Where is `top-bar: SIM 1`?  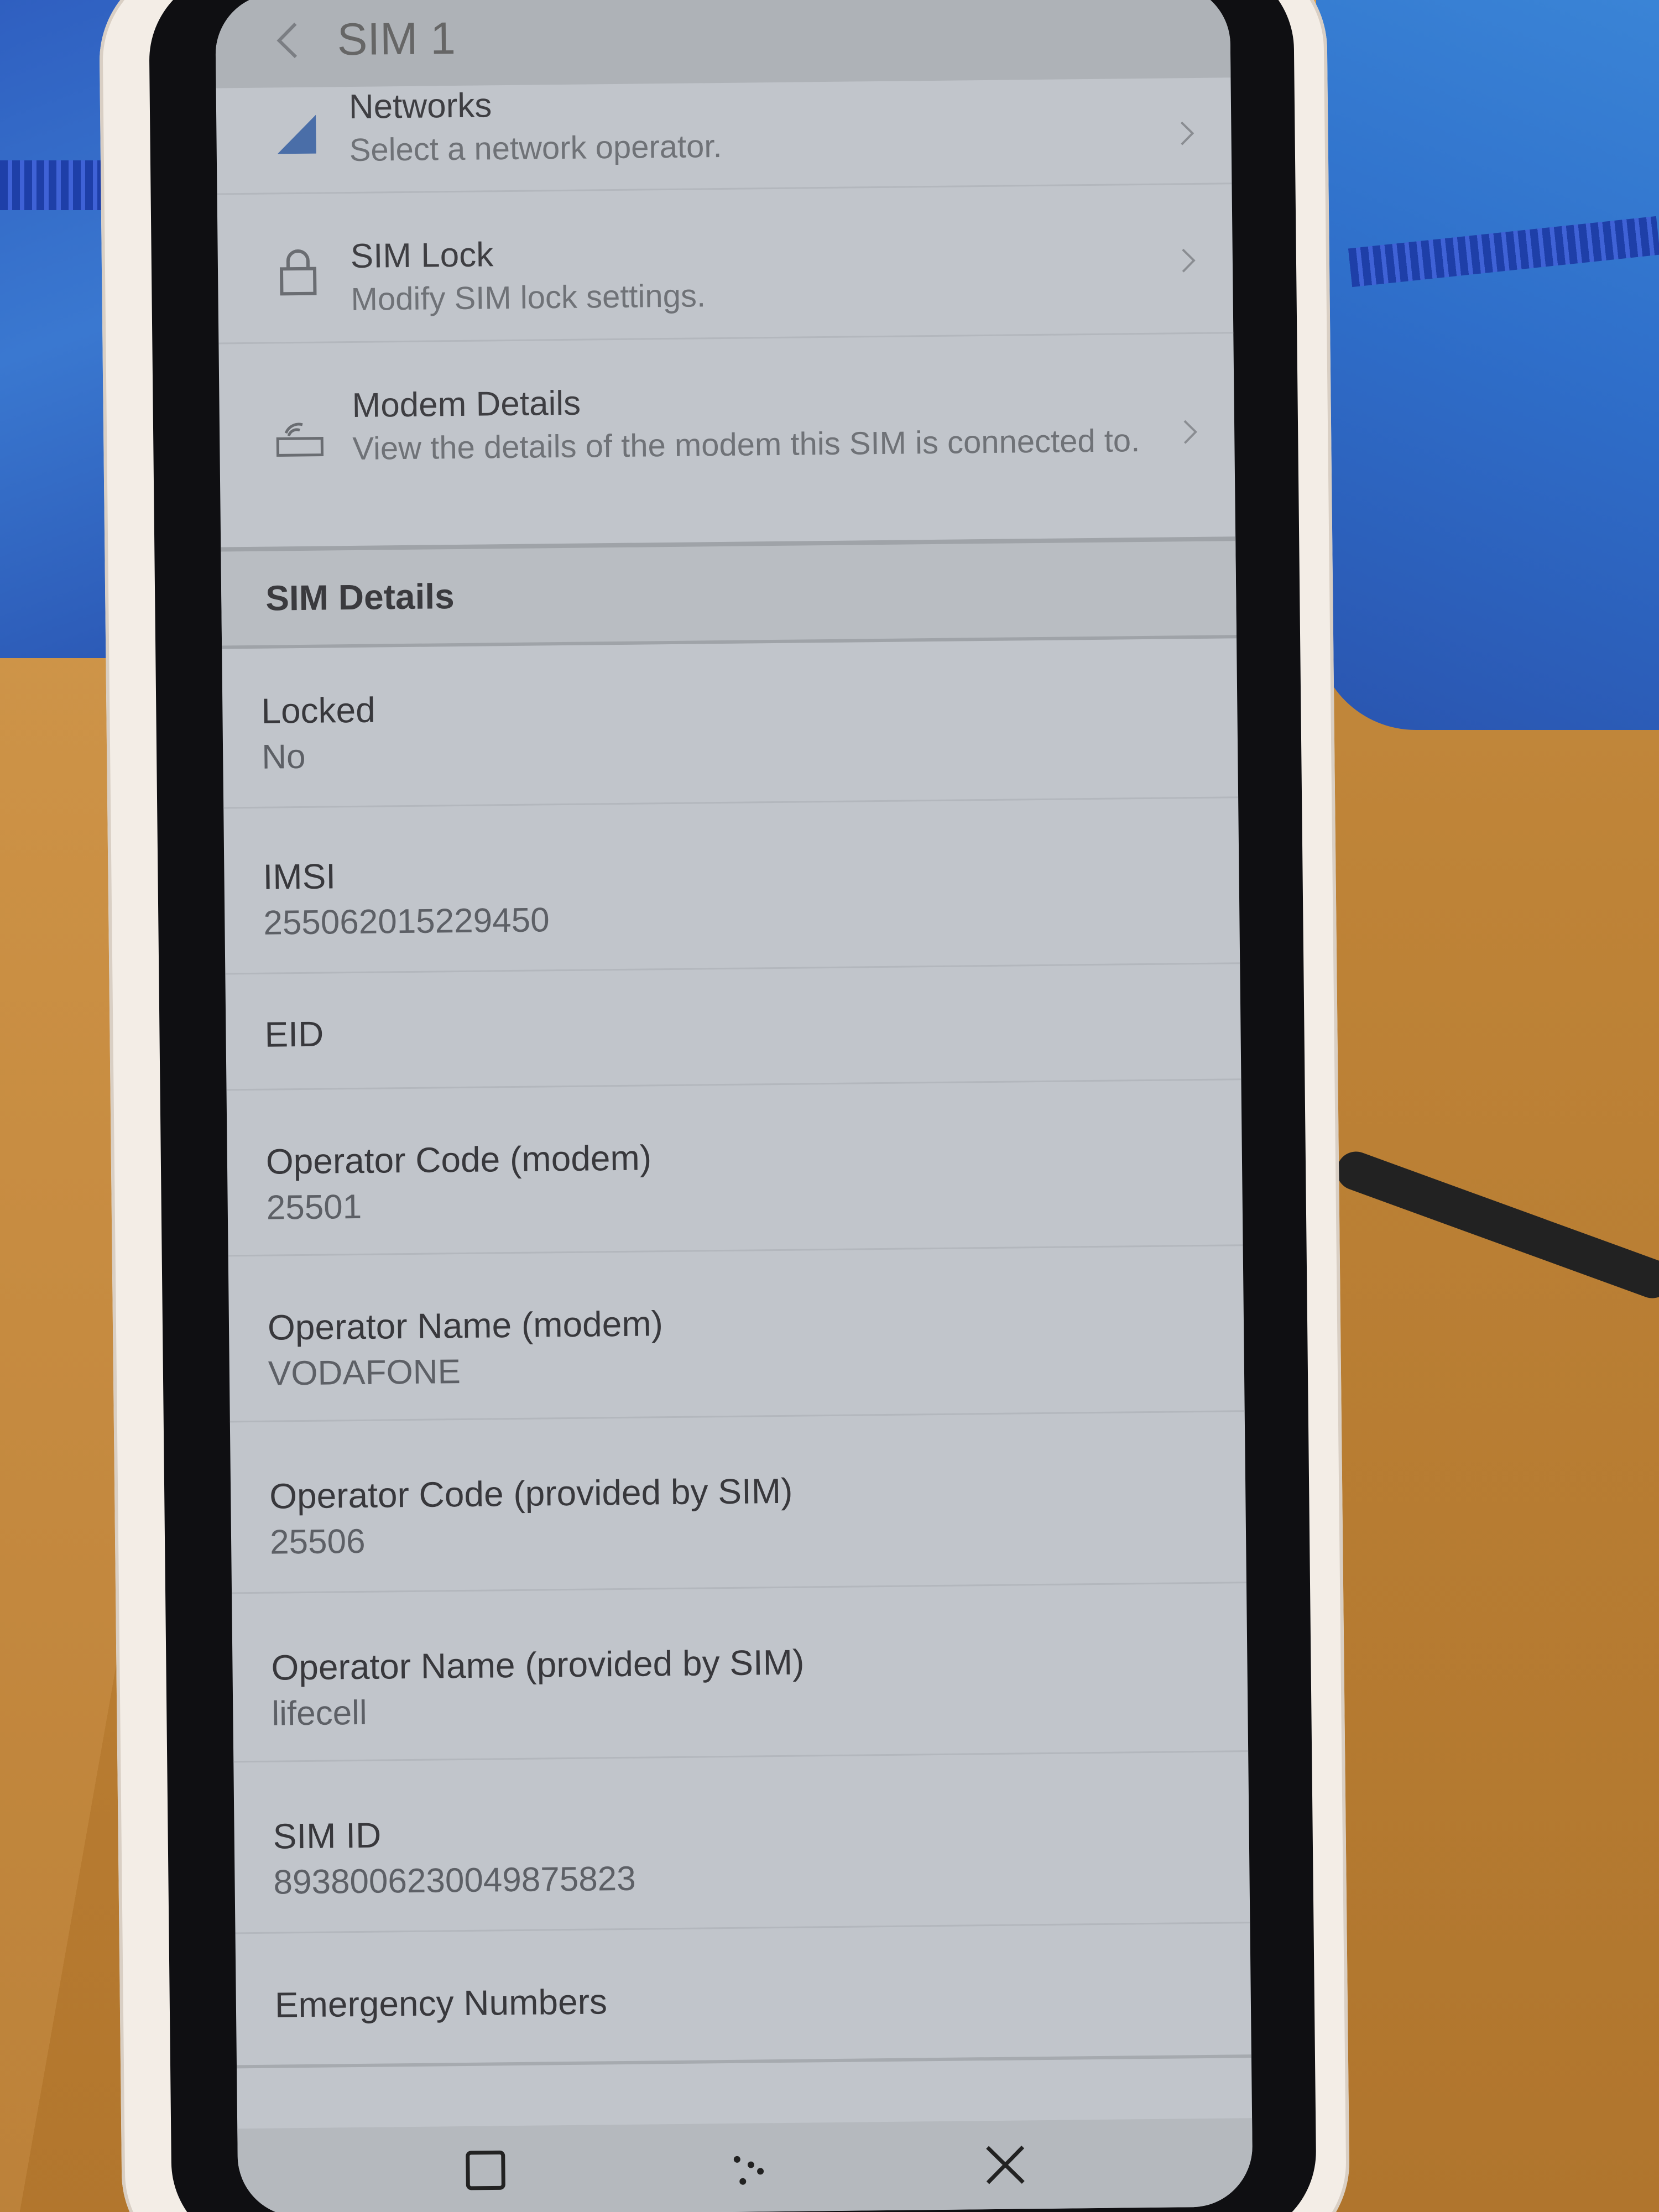
top-bar: SIM 1 is located at coordinates (723, 44).